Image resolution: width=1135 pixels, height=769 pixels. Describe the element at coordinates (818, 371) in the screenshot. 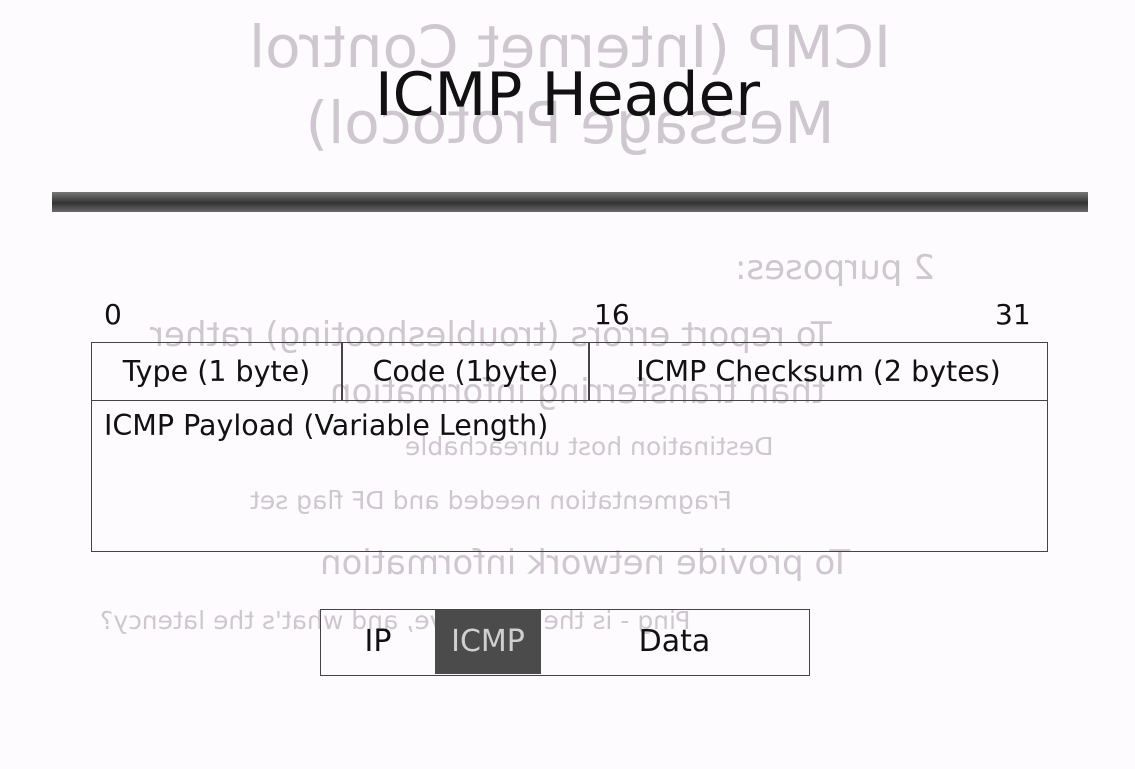

I see `checksum-field: ICMP Checksum (2 bytes)` at that location.